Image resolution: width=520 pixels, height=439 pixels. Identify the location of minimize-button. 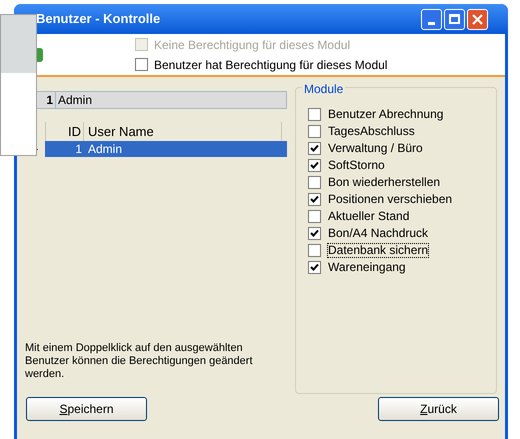
(431, 19).